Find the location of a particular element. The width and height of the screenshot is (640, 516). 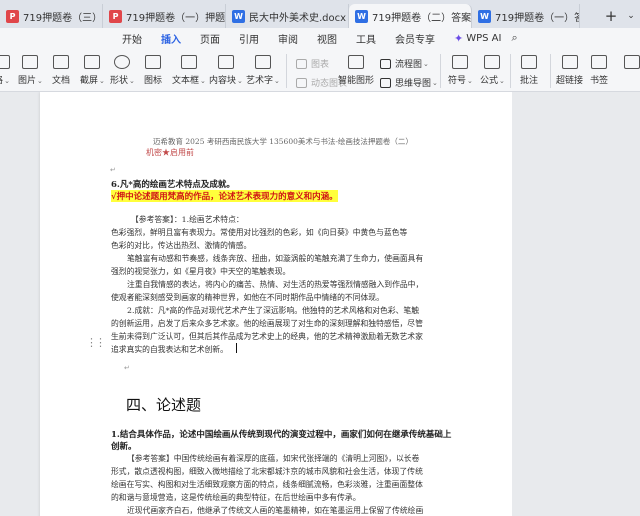

answer-line: 近现代画家齐白石，他继承了传统文人画的笔墨精神，如在笔墨运用上保留了传统绘画 is located at coordinates (275, 510).